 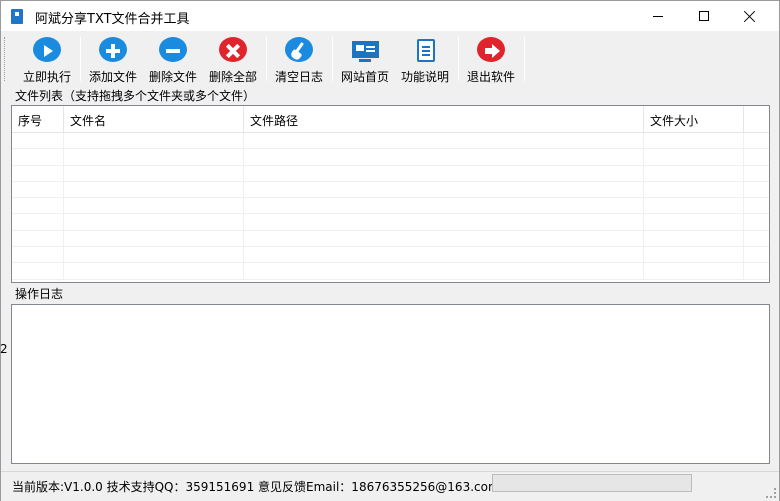 What do you see at coordinates (47, 49) in the screenshot?
I see `play-icon` at bounding box center [47, 49].